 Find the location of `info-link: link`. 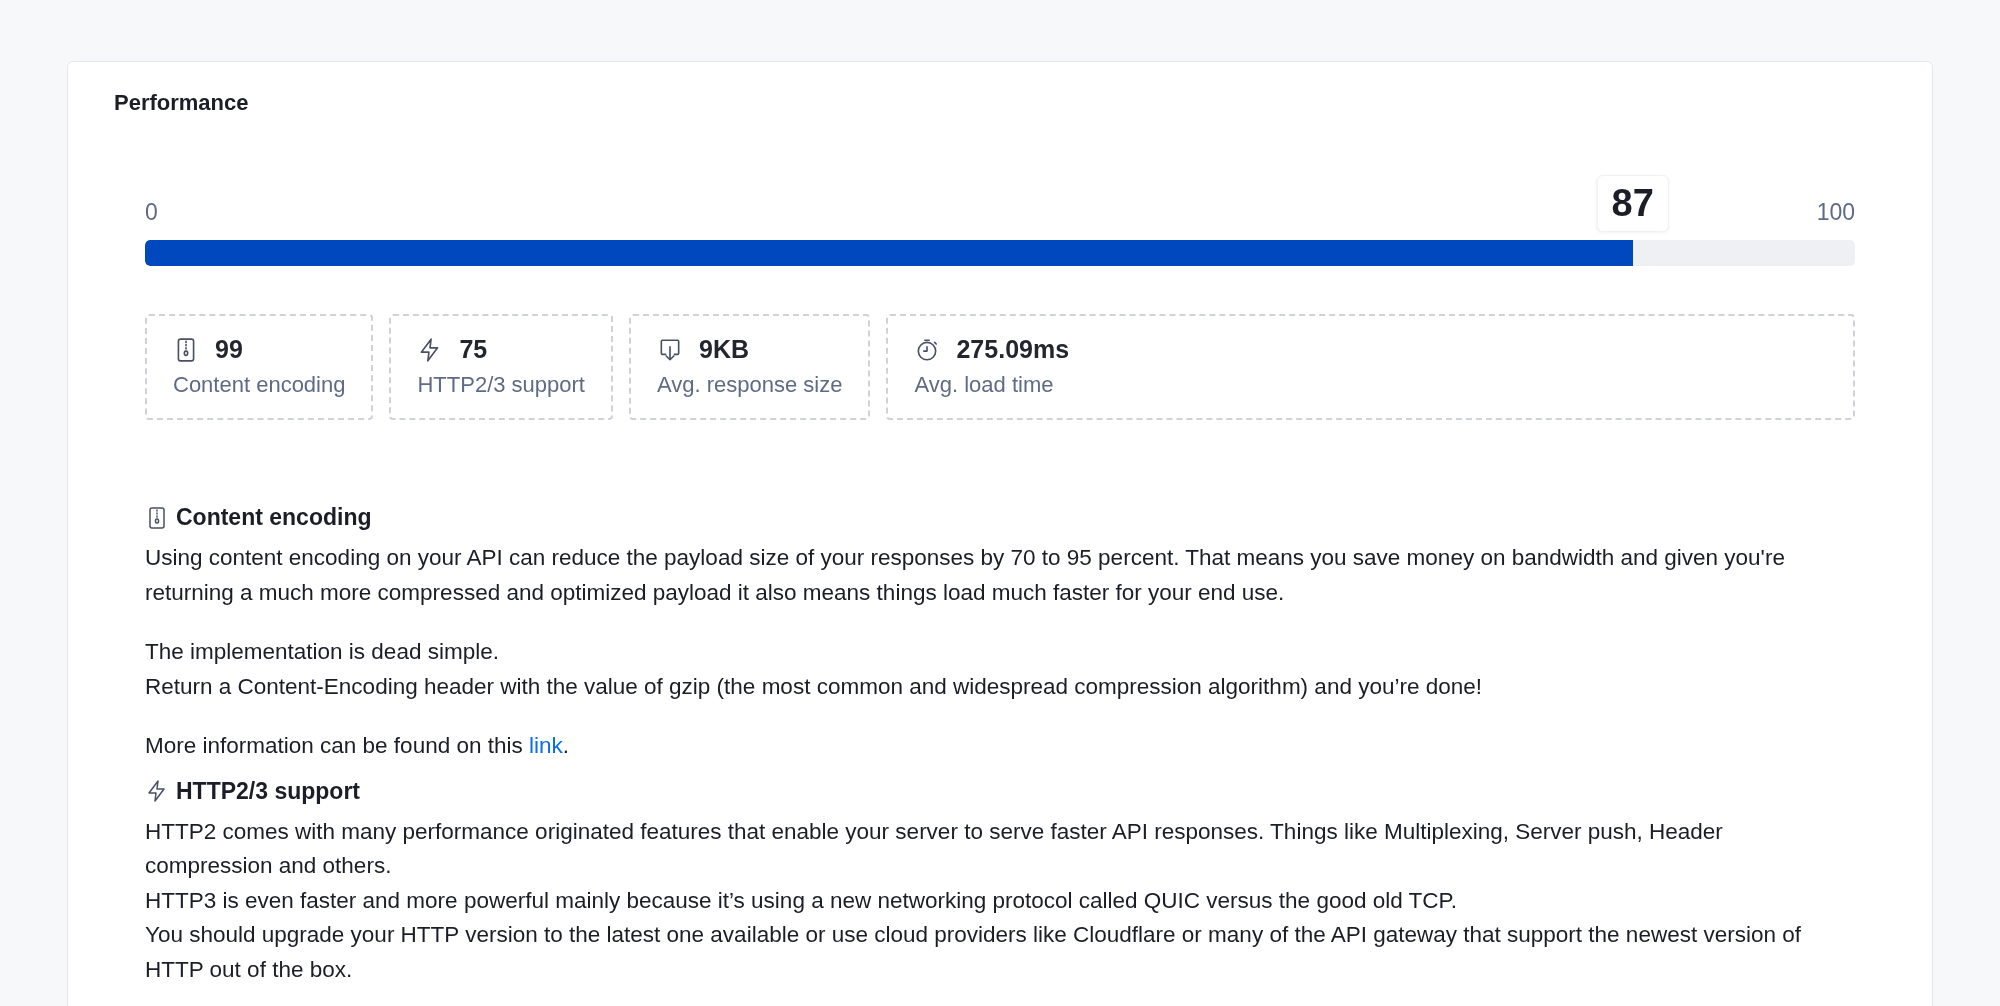

info-link: link is located at coordinates (546, 745).